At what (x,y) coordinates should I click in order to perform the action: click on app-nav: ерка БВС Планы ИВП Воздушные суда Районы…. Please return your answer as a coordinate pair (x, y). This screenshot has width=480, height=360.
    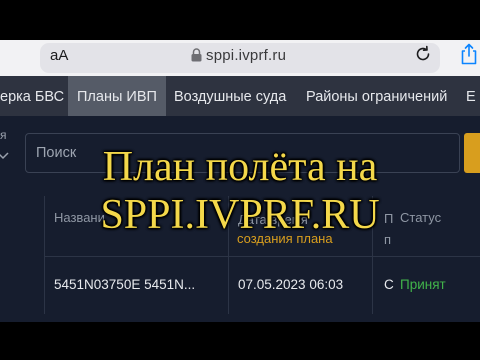
    Looking at the image, I should click on (240, 96).